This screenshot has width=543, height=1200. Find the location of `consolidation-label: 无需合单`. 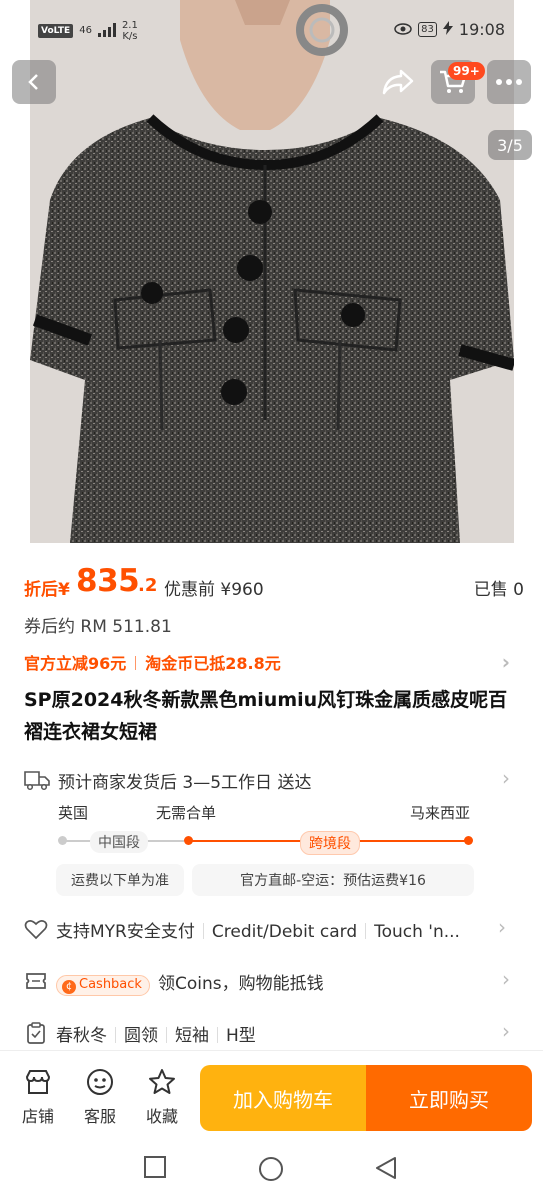

consolidation-label: 无需合单 is located at coordinates (186, 813).